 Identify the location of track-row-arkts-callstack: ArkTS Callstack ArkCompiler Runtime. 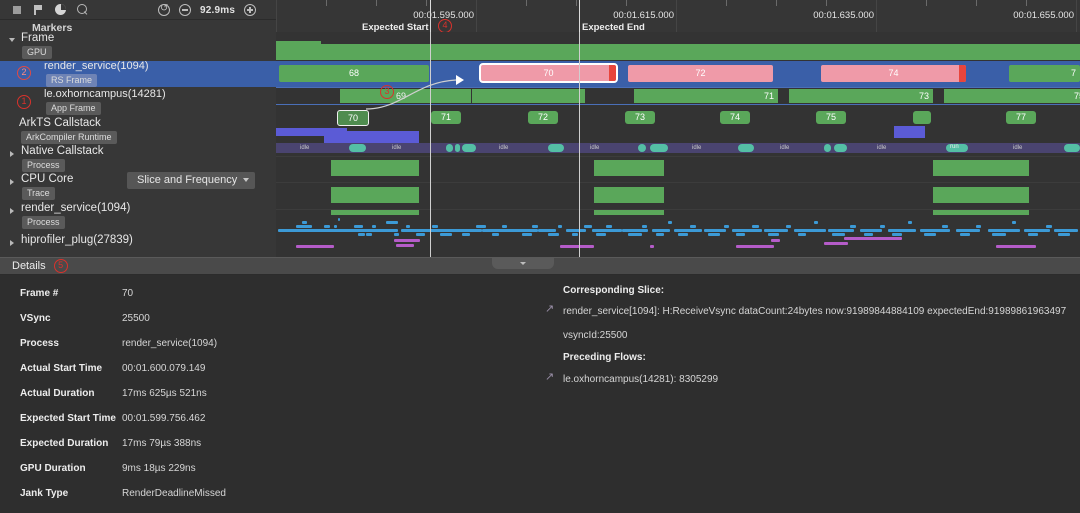
(138, 130).